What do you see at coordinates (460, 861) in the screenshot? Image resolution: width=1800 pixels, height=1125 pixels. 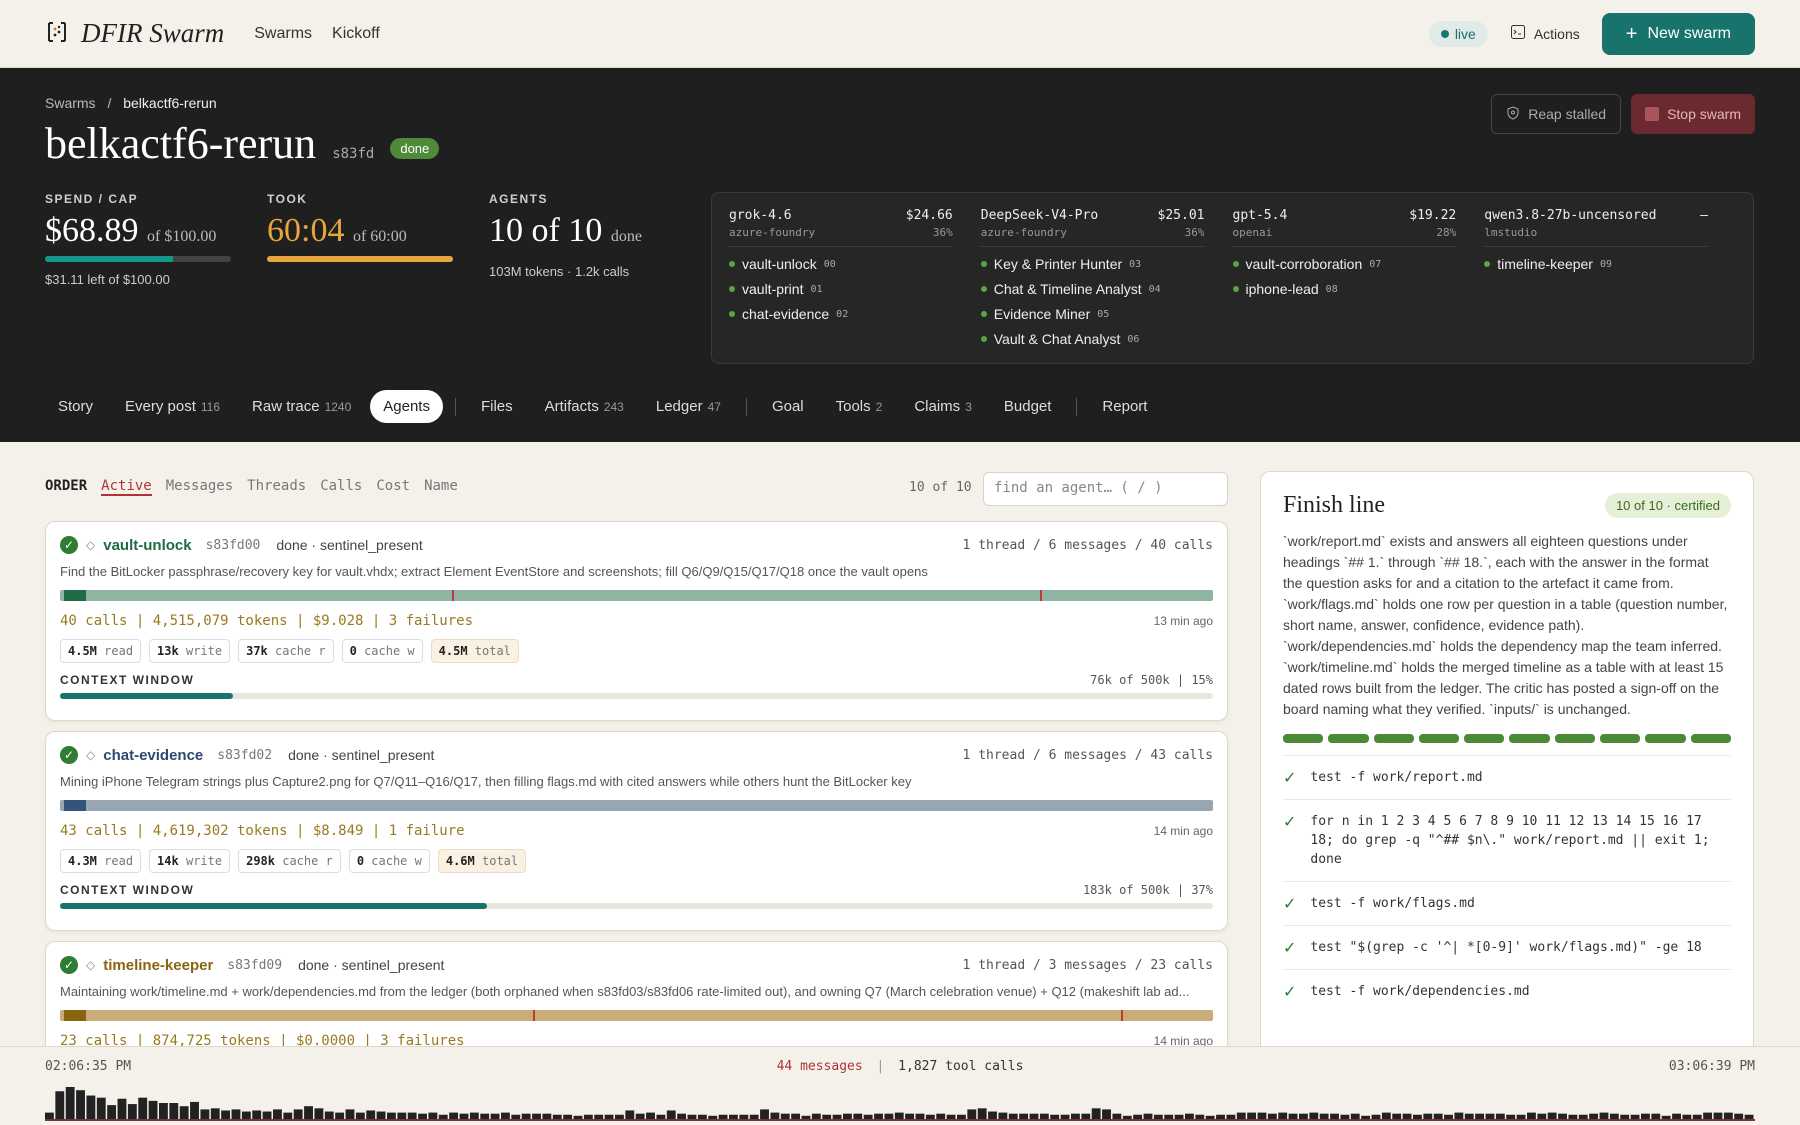 I see `chip-value: 4.6M` at bounding box center [460, 861].